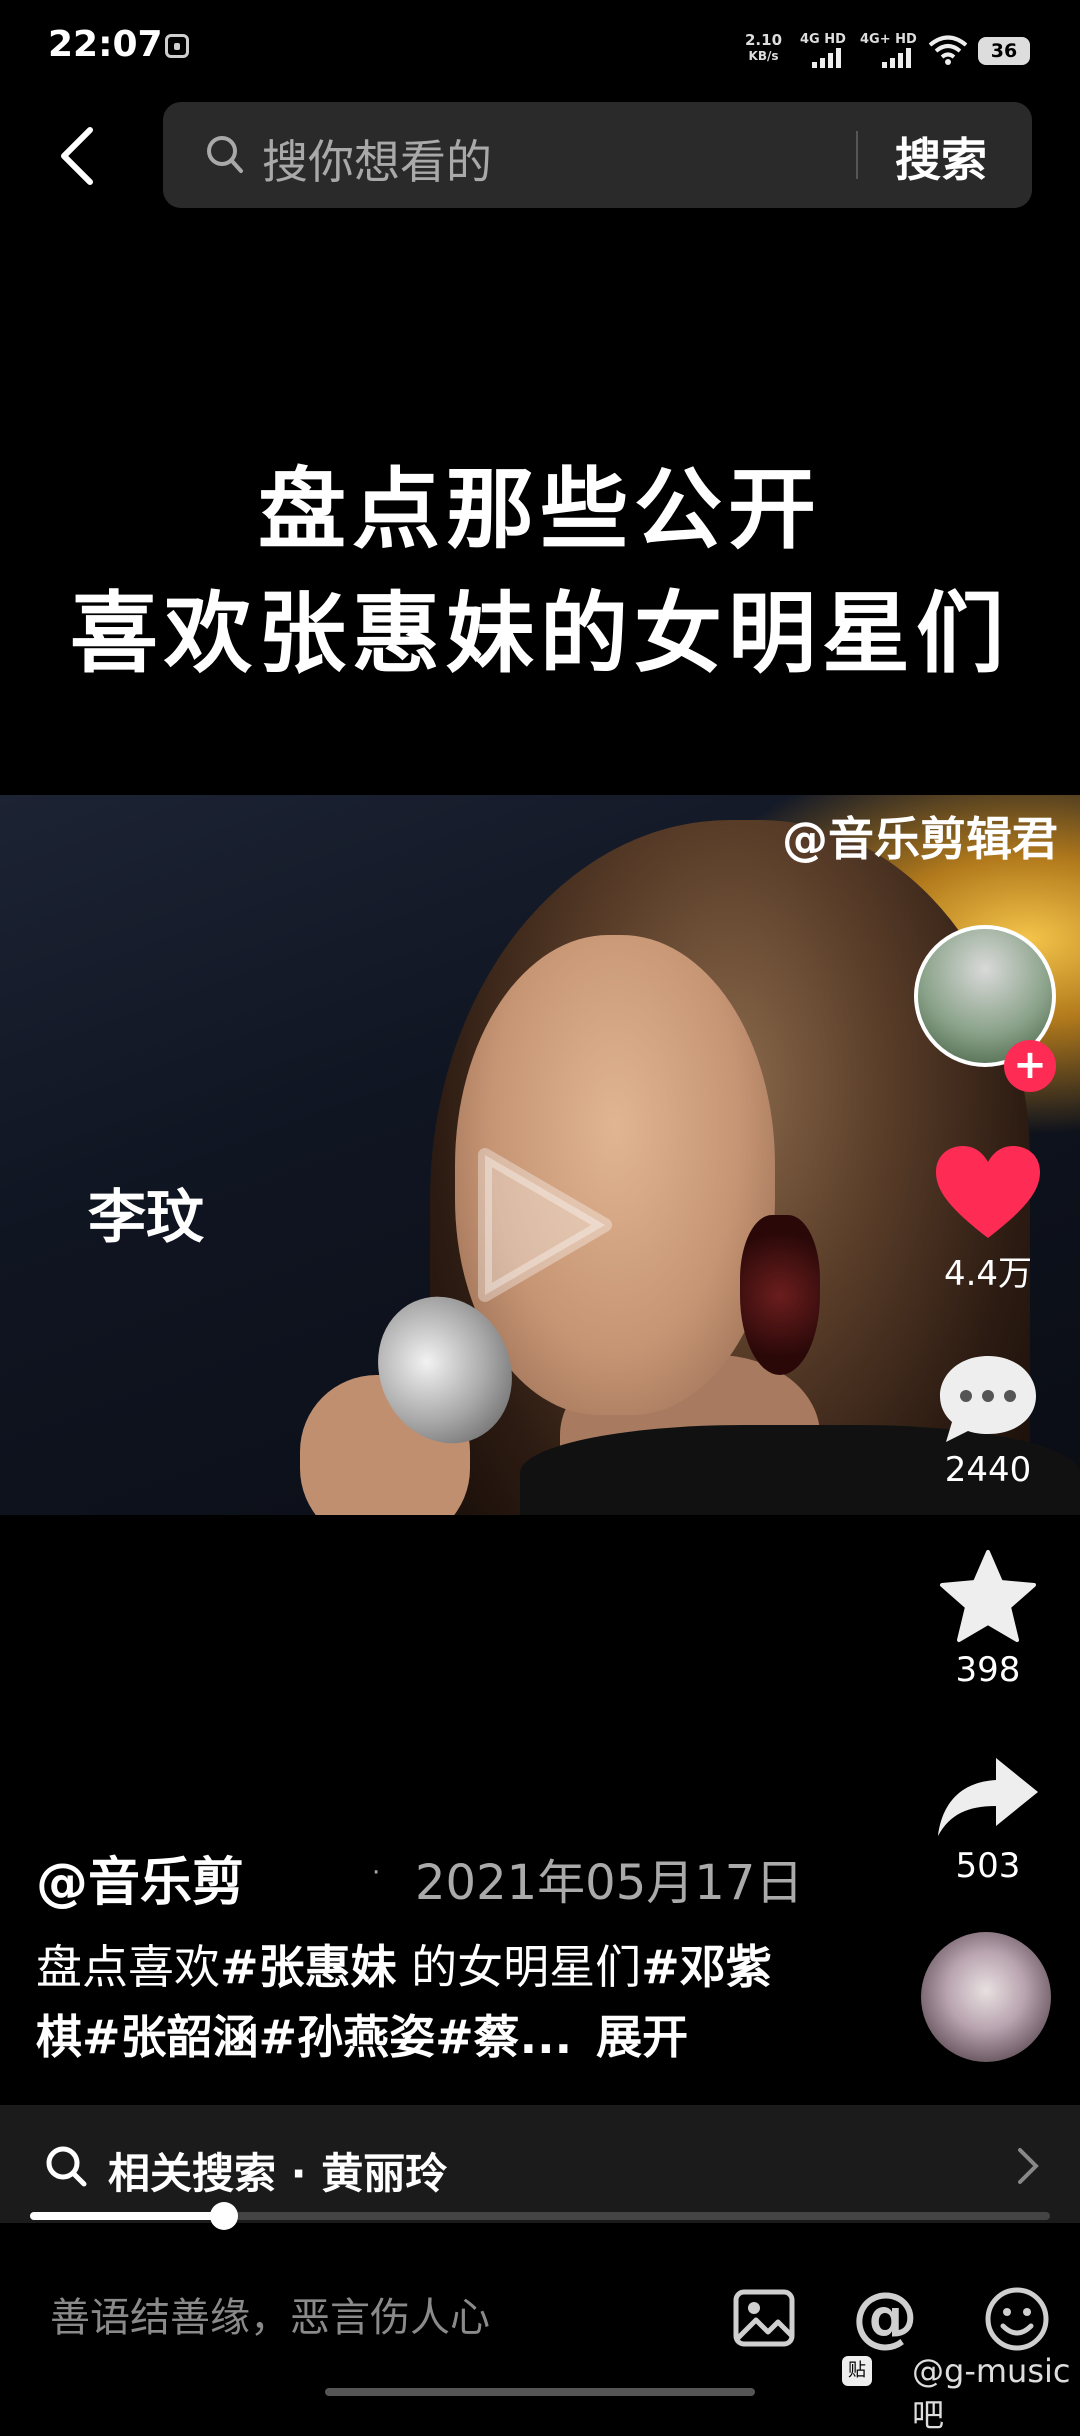 This screenshot has width=1080, height=2436. What do you see at coordinates (223, 2216) in the screenshot?
I see `progress-handle` at bounding box center [223, 2216].